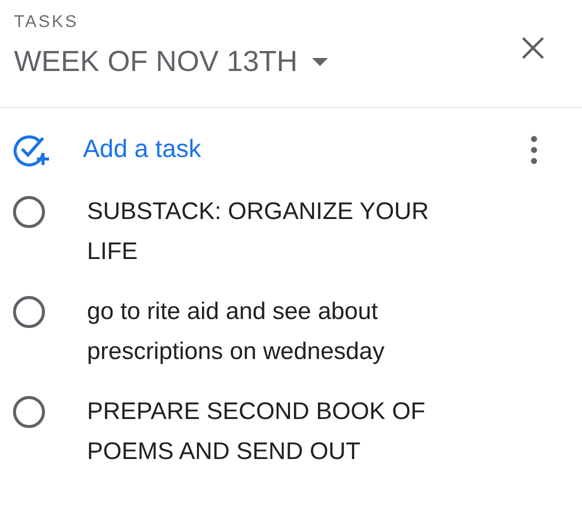 Image resolution: width=582 pixels, height=522 pixels. Describe the element at coordinates (534, 150) in the screenshot. I see `more-options-icon` at that location.